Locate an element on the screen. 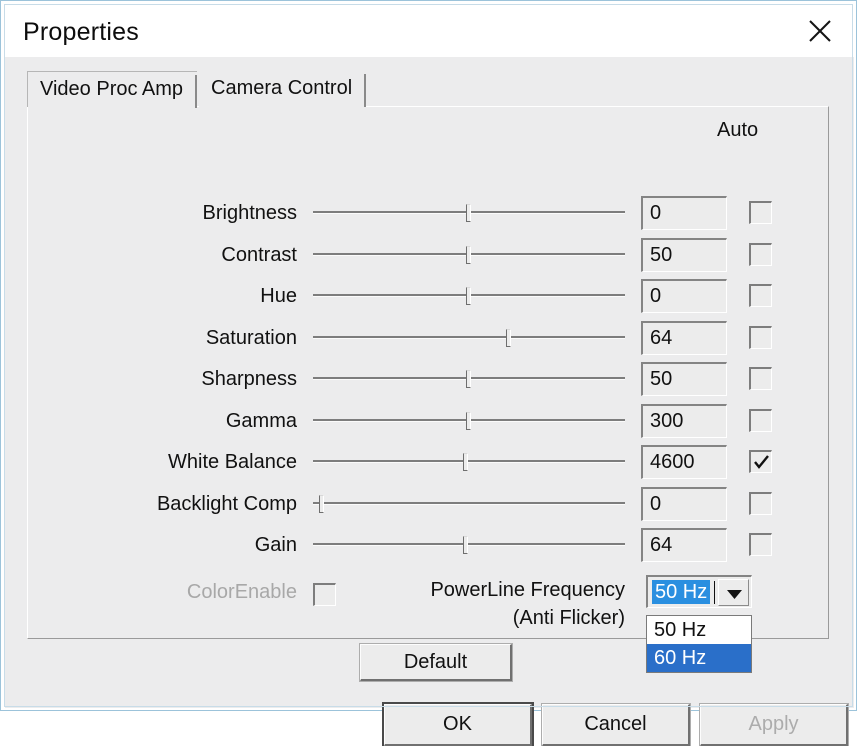 The width and height of the screenshot is (857, 746). slider-thumb-gamma is located at coordinates (468, 420).